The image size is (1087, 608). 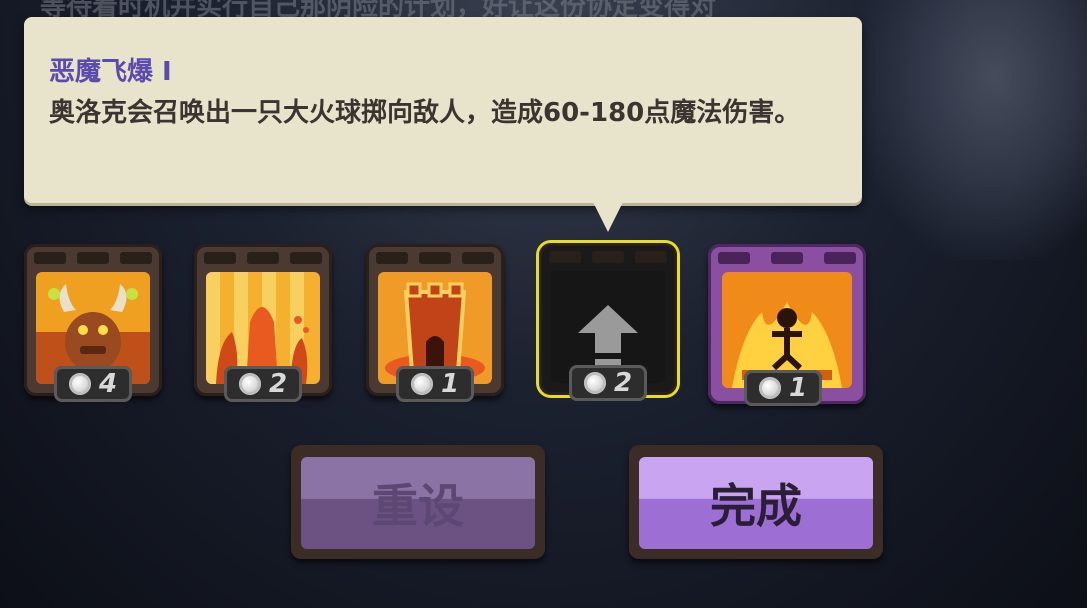 I want to click on background-creature-decoration, so click(x=972, y=130).